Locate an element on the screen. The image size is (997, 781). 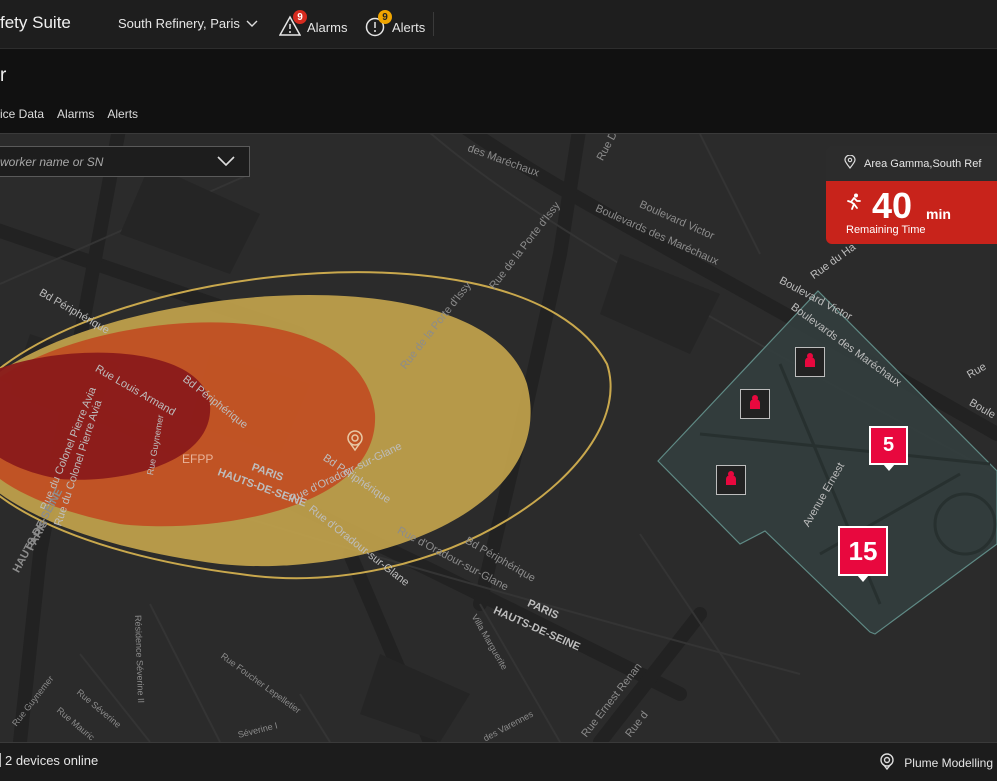
alerts-count-badge: 9 is located at coordinates (385, 17).